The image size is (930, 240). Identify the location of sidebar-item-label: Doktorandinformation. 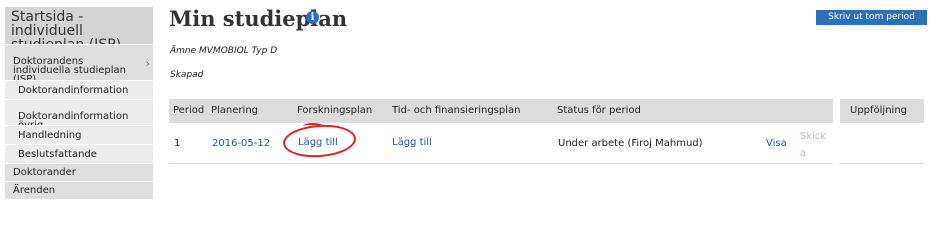
(73, 90).